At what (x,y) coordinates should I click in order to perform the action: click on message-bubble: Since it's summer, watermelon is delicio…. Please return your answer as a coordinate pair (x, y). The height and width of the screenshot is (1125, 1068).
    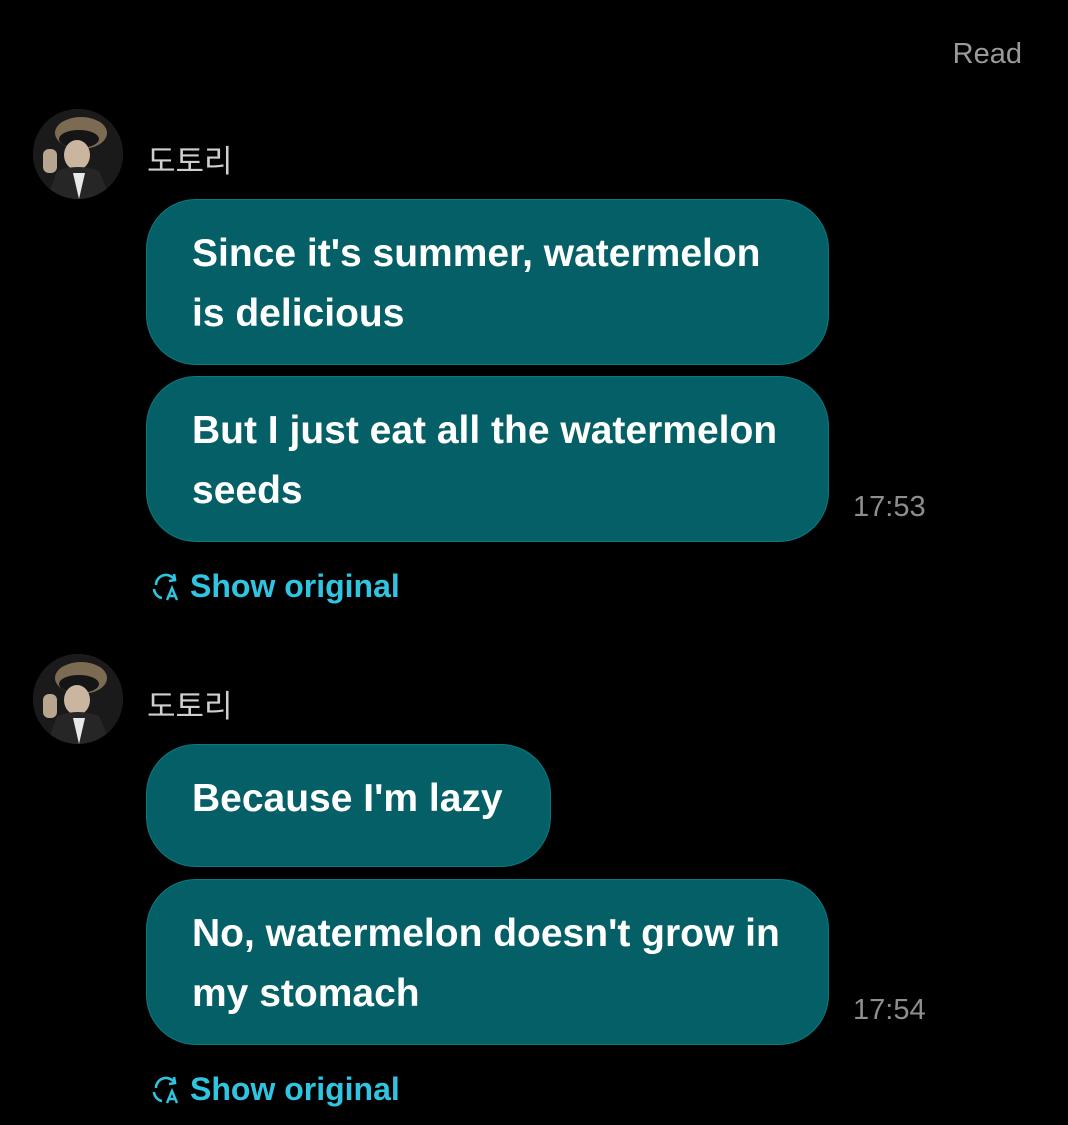
    Looking at the image, I should click on (487, 282).